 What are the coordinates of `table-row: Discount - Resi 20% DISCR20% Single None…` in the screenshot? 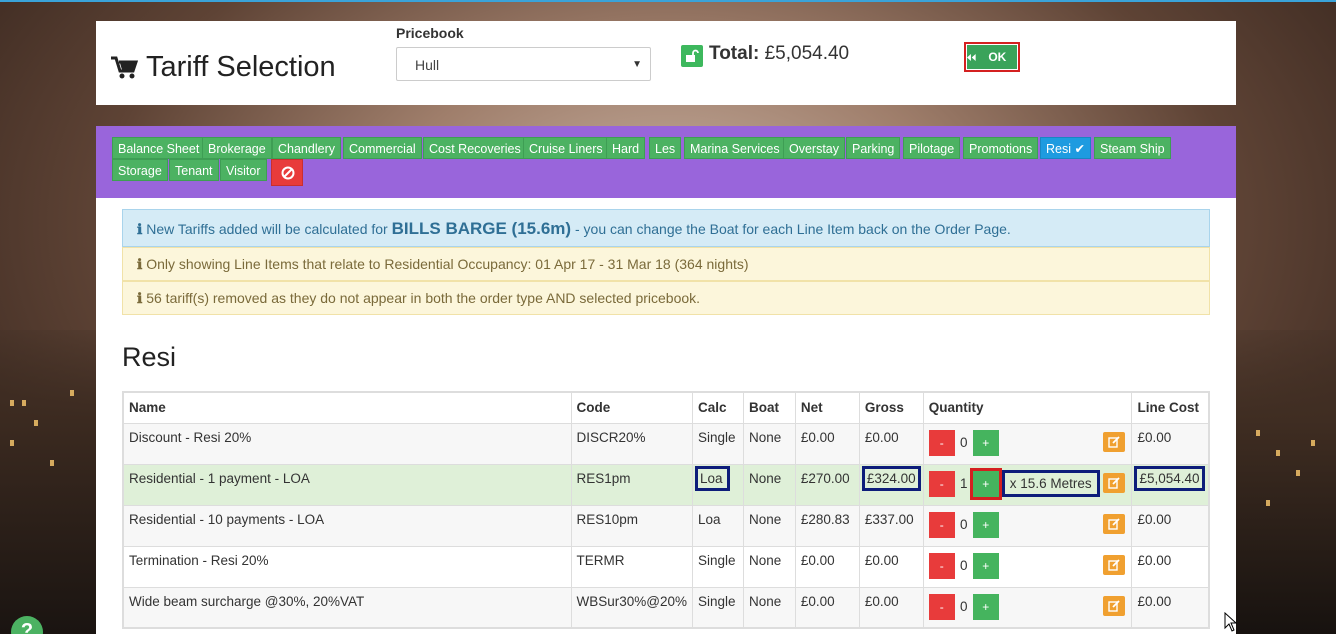 It's located at (666, 443).